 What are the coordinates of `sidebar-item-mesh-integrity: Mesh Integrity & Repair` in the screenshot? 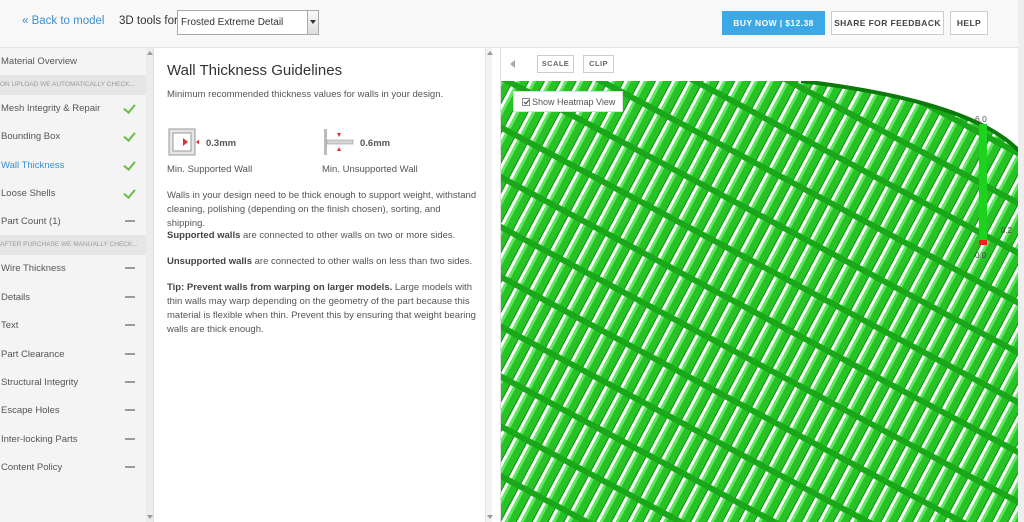 It's located at (73, 108).